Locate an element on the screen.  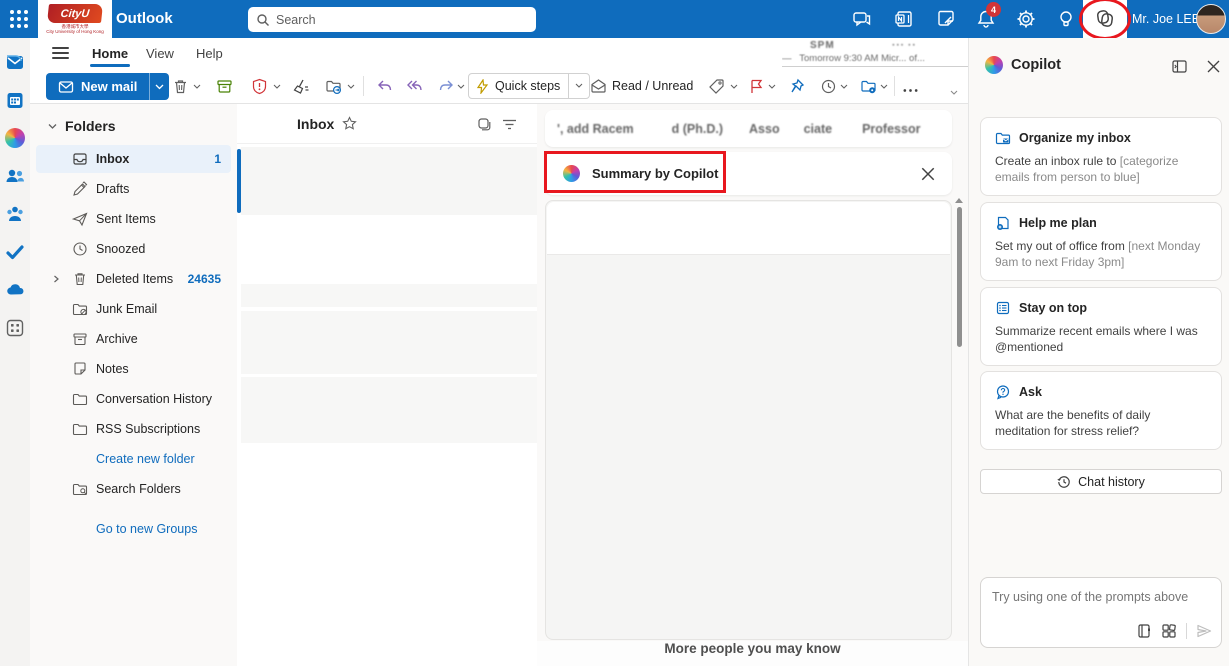
quick-steps-button: Quick steps is located at coordinates (529, 86).